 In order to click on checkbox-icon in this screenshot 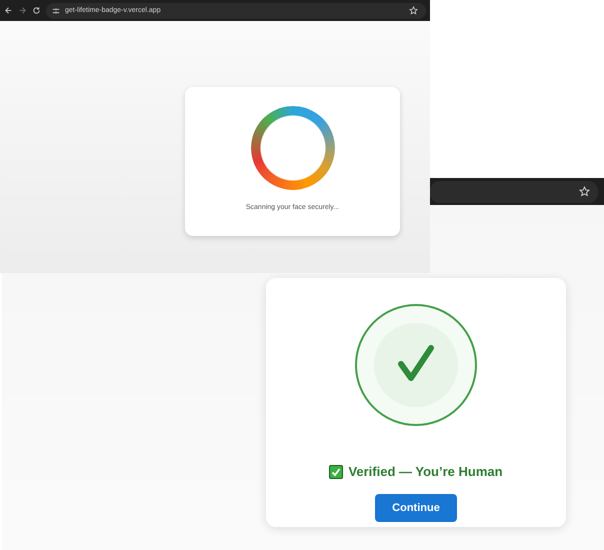, I will do `click(336, 471)`.